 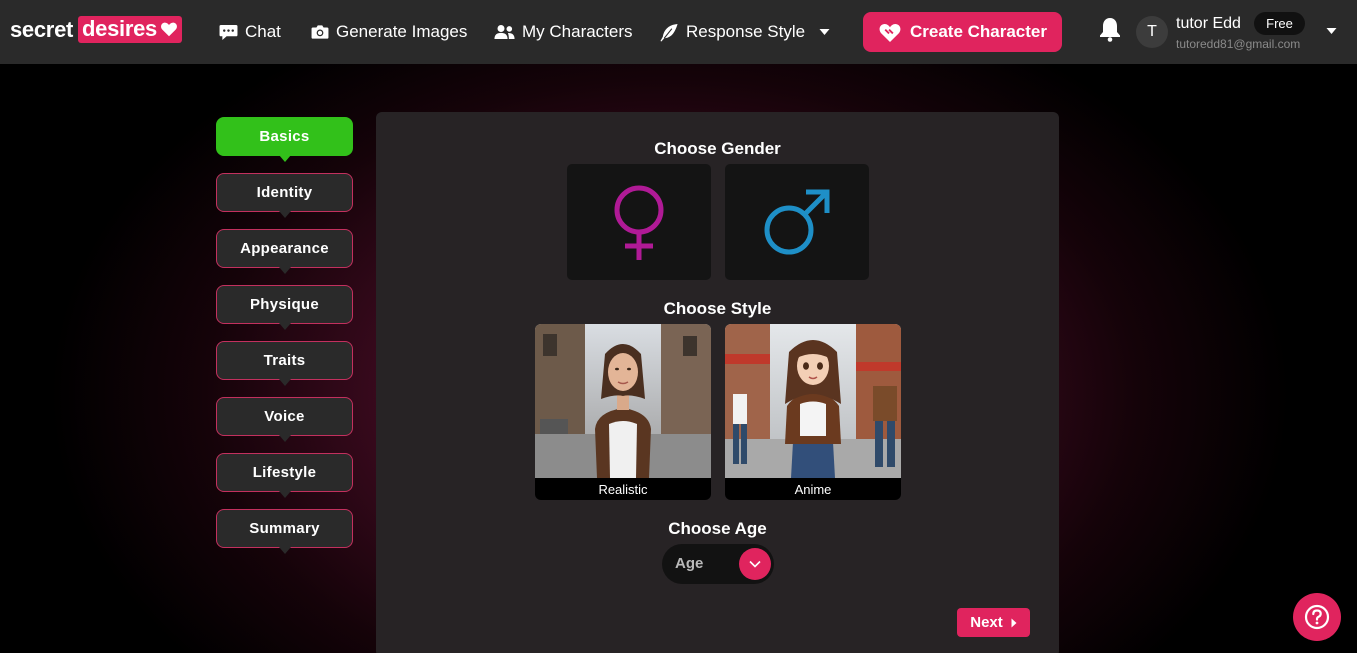 I want to click on step-label: Basics, so click(x=284, y=136).